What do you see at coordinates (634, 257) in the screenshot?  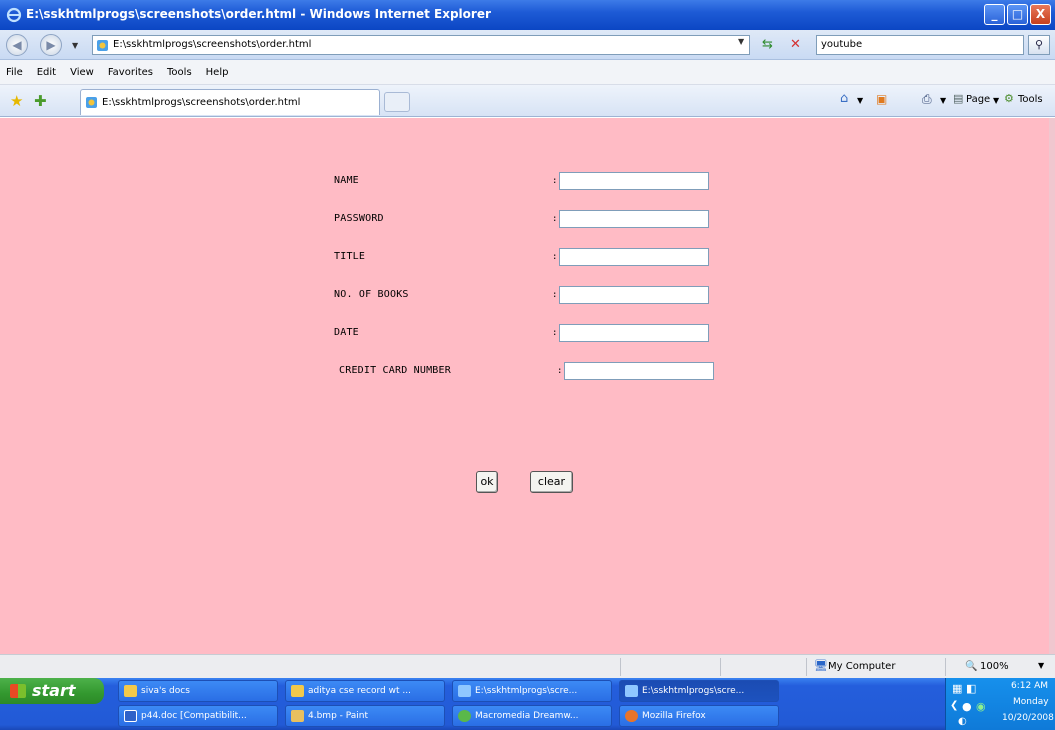 I see `title-input` at bounding box center [634, 257].